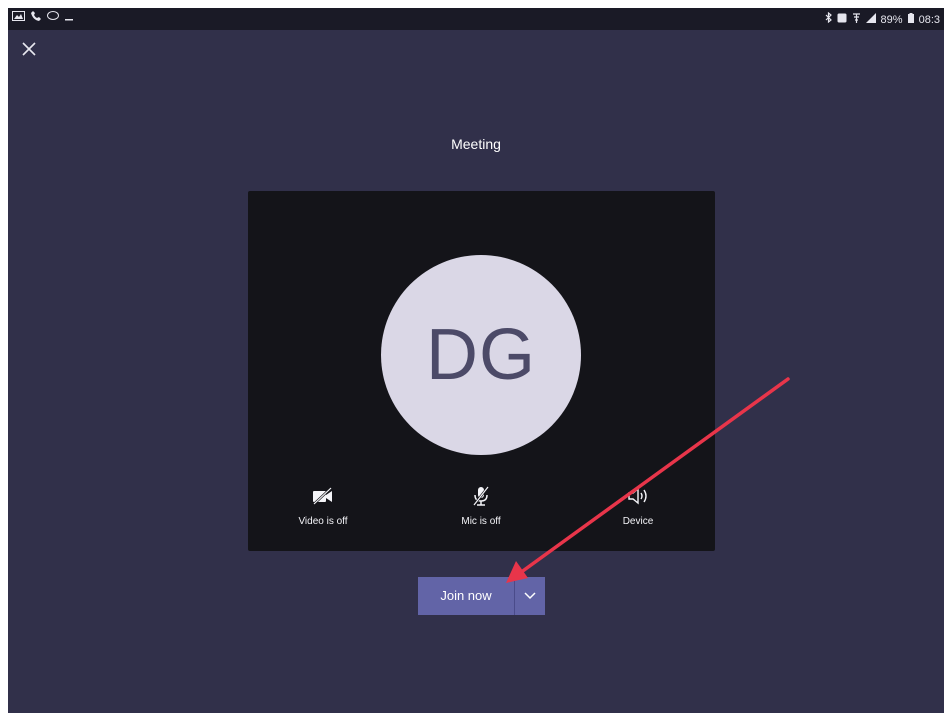 The height and width of the screenshot is (713, 944). Describe the element at coordinates (870, 19) in the screenshot. I see `signal-icon` at that location.